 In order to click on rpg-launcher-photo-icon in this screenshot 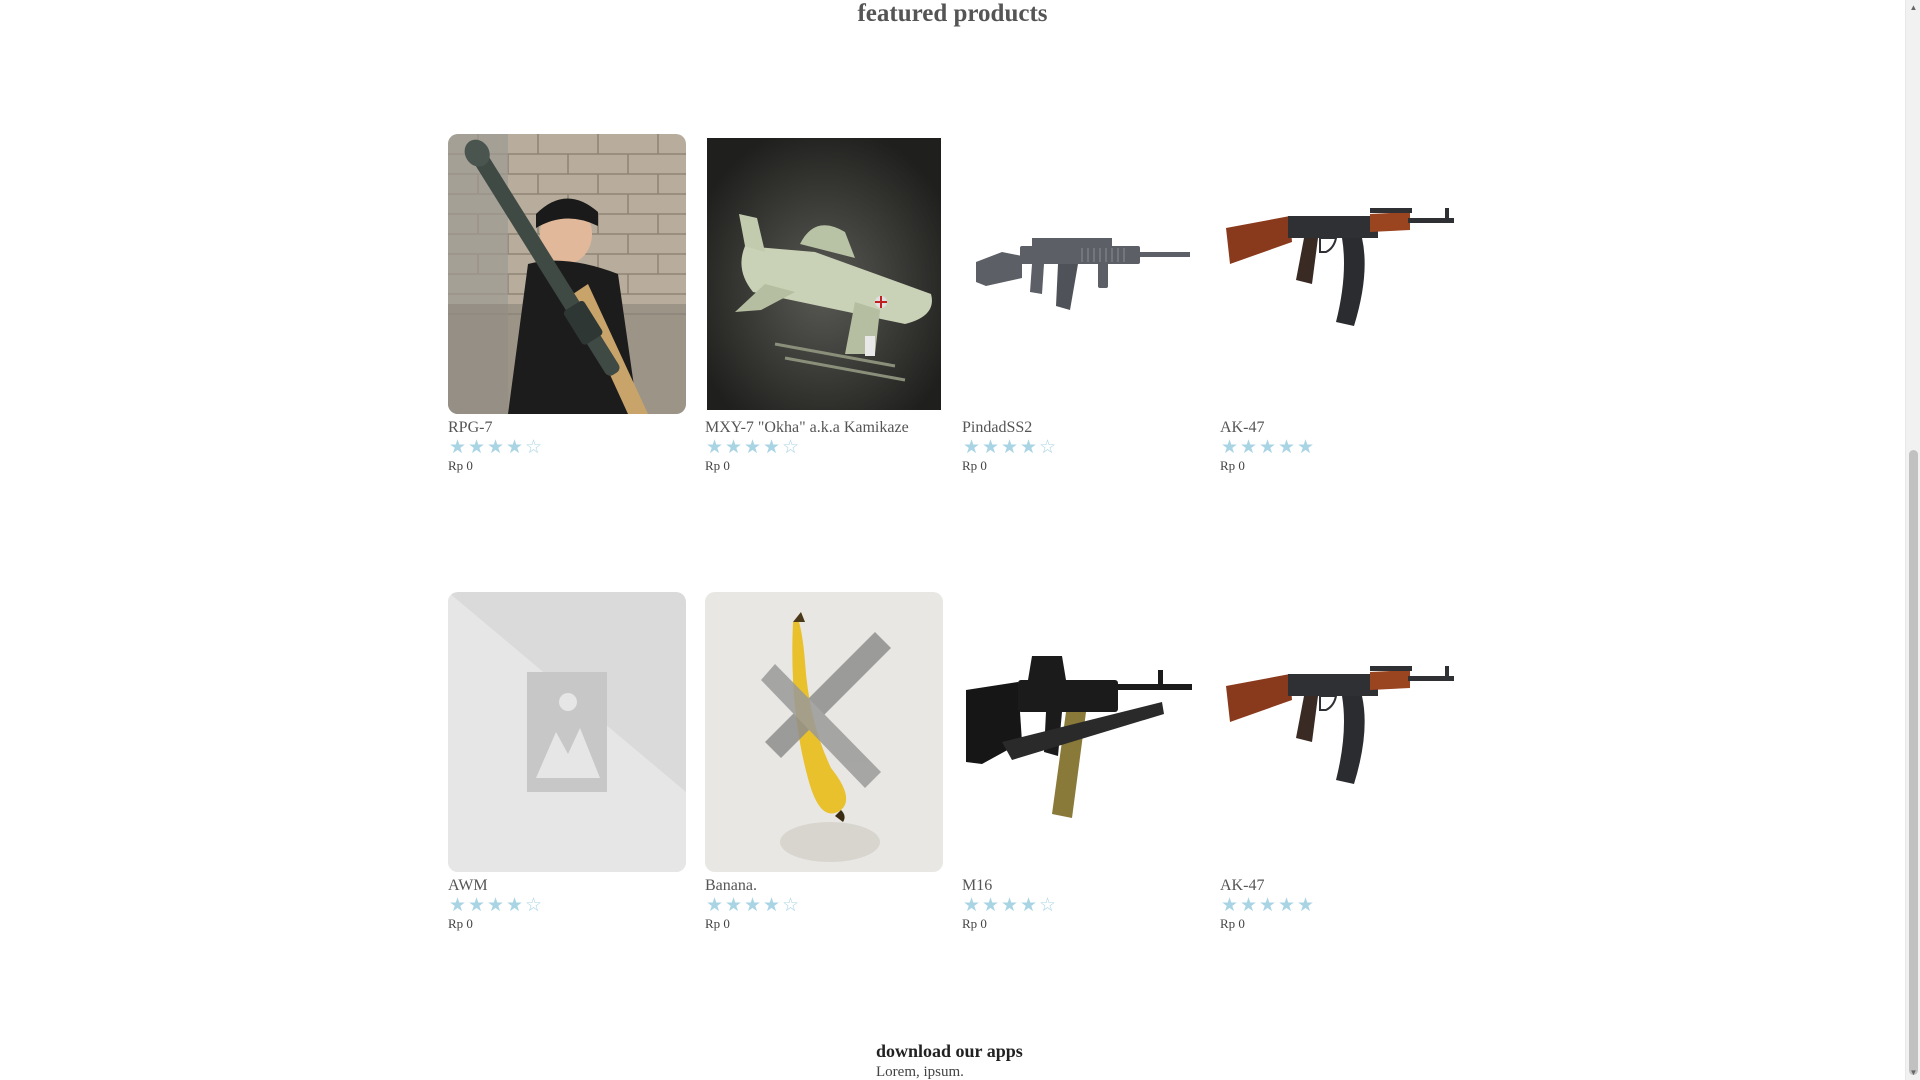, I will do `click(567, 274)`.